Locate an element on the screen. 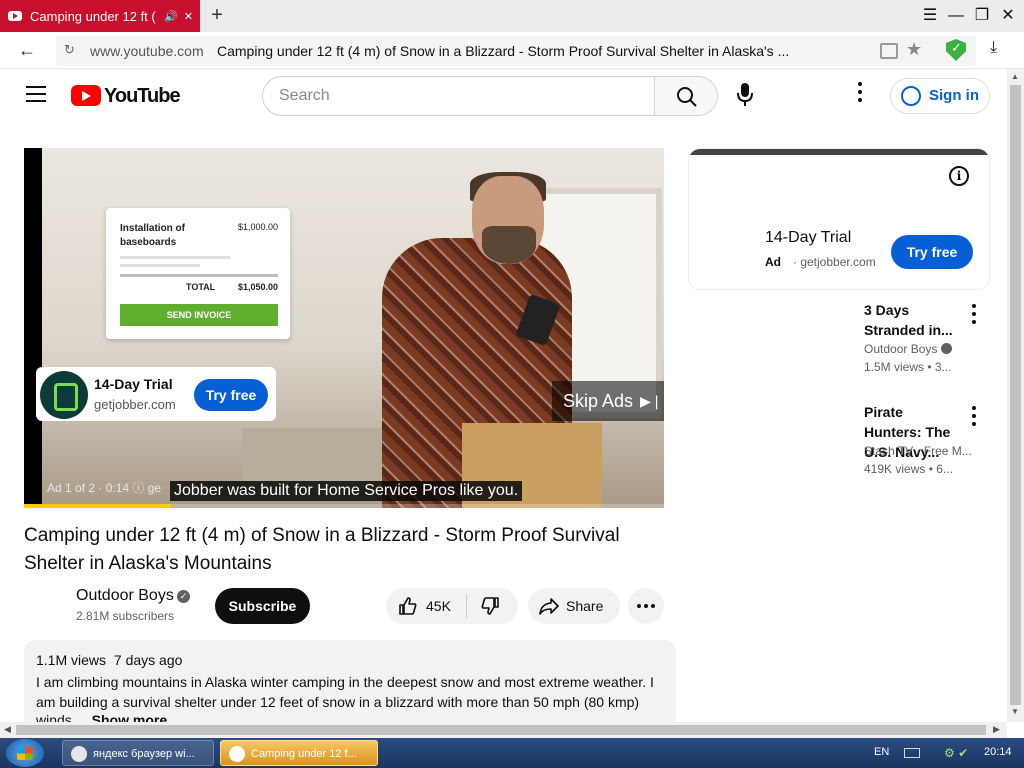  back-arrow-icon: ← is located at coordinates (27, 50).